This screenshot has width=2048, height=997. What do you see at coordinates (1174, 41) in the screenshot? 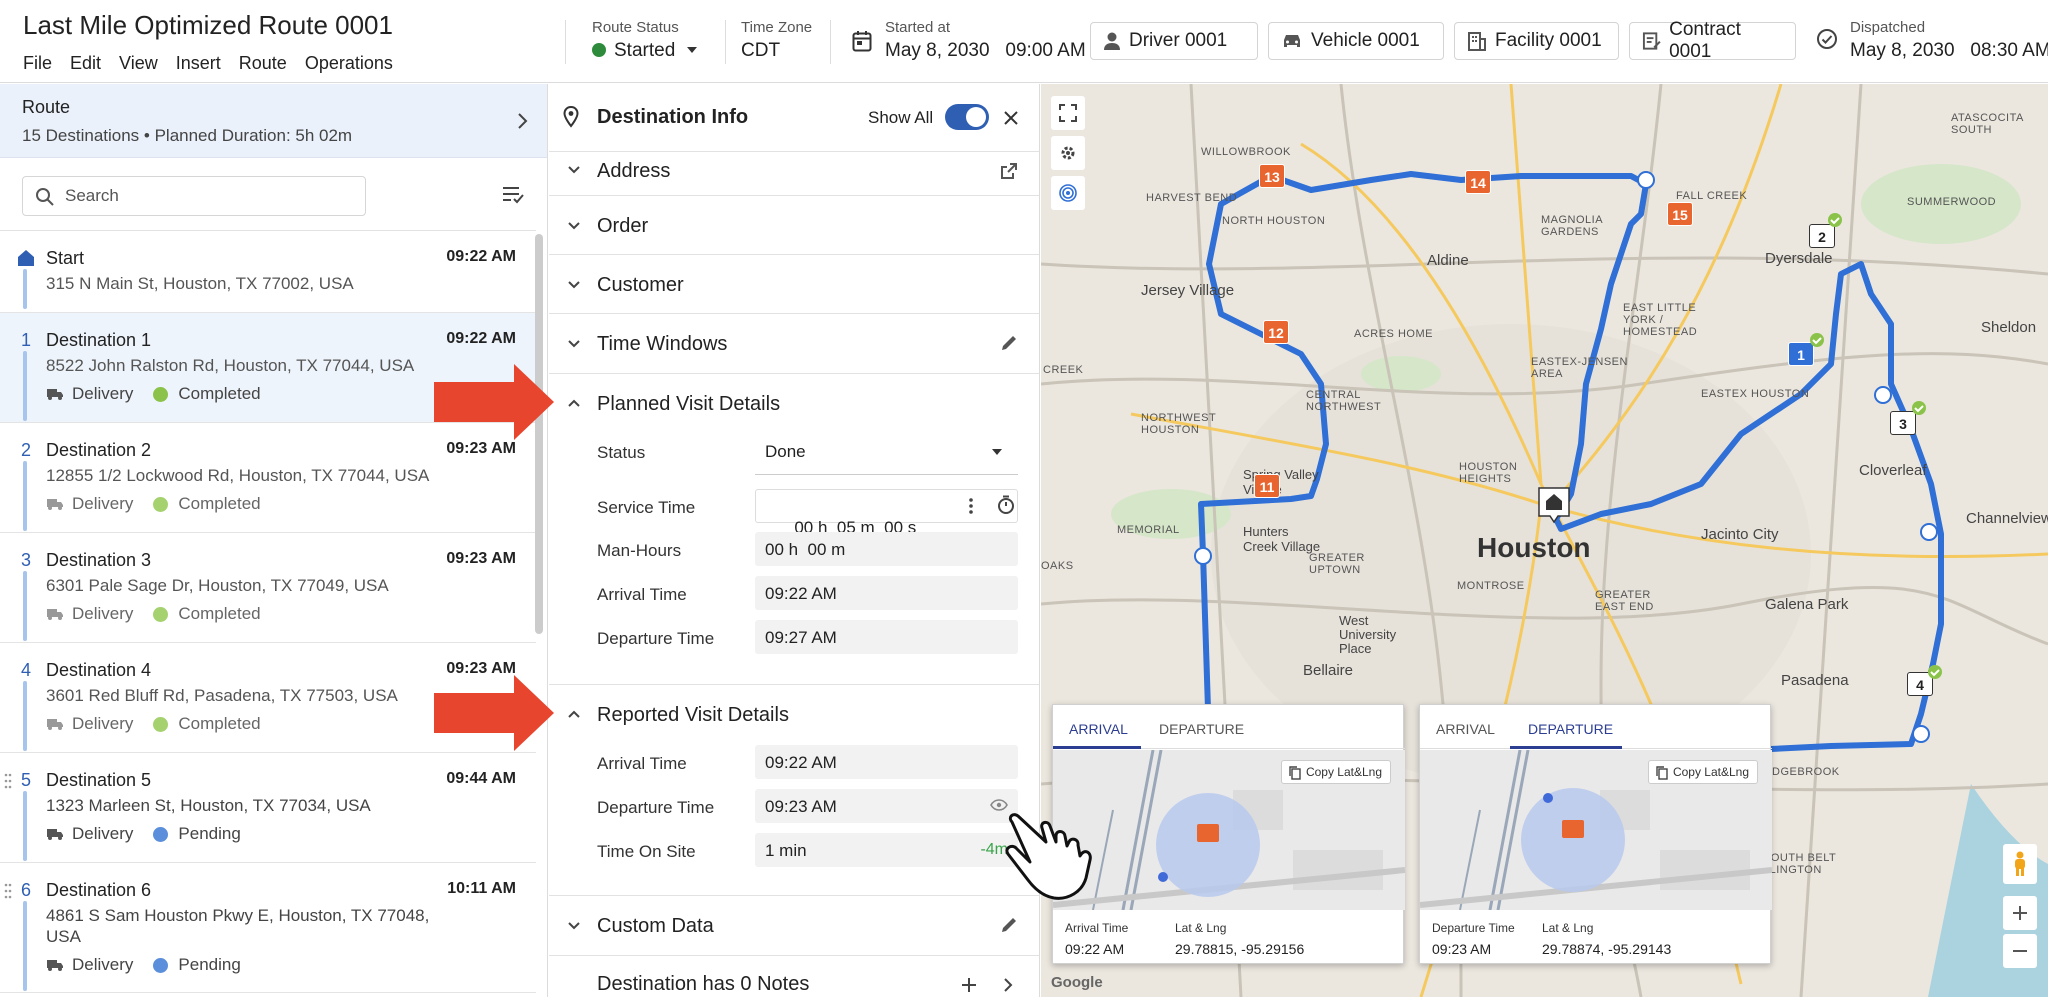
I see `driver-button: Driver 0001` at bounding box center [1174, 41].